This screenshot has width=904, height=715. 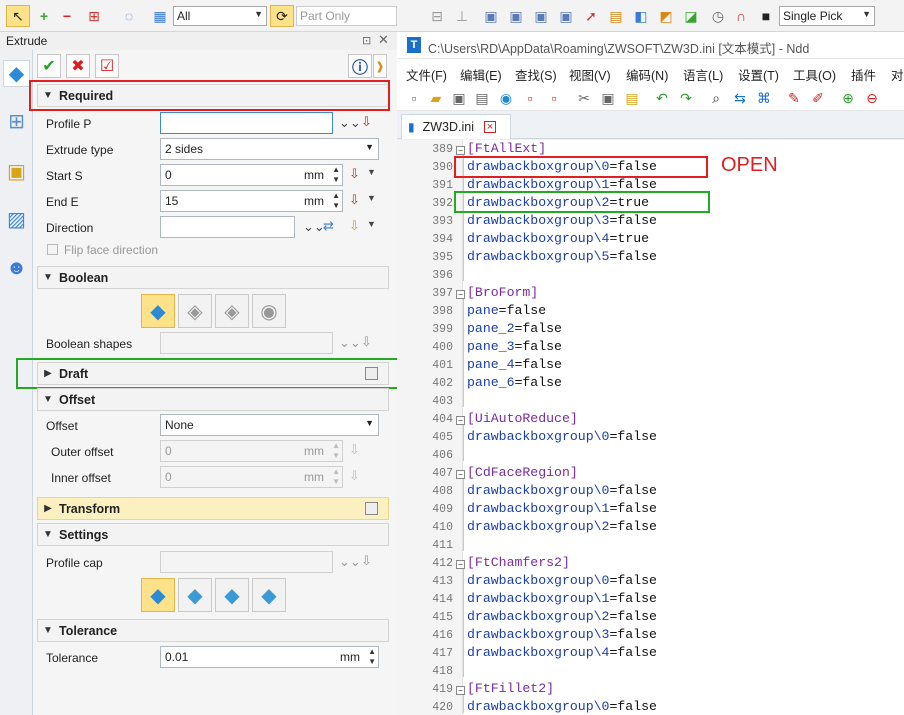 What do you see at coordinates (510, 688) in the screenshot?
I see `code-section-header: [FtFillet2]` at bounding box center [510, 688].